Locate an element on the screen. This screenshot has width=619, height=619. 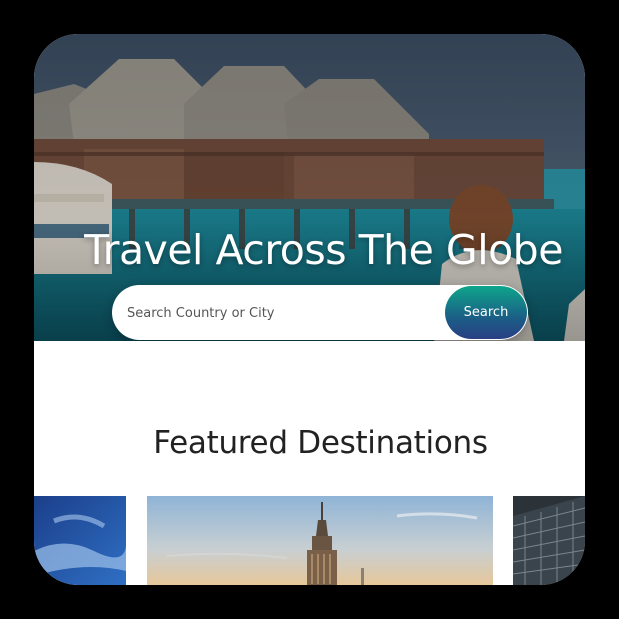
search-bar: Search is located at coordinates (320, 313).